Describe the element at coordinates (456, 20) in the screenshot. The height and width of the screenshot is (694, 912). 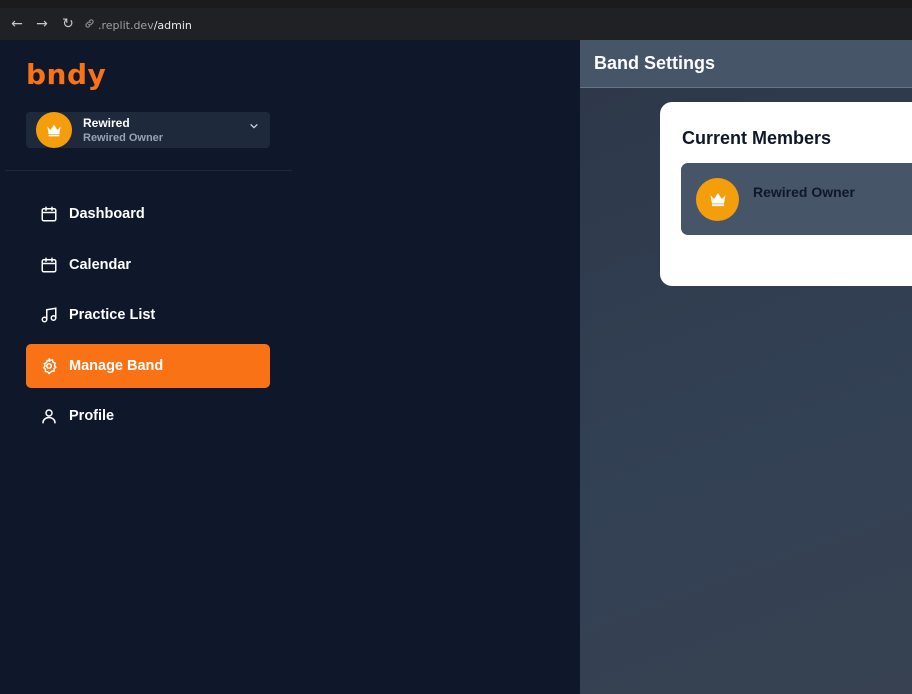
I see `browser-toolbar: ← → ↻ .replit.dev/admin` at that location.